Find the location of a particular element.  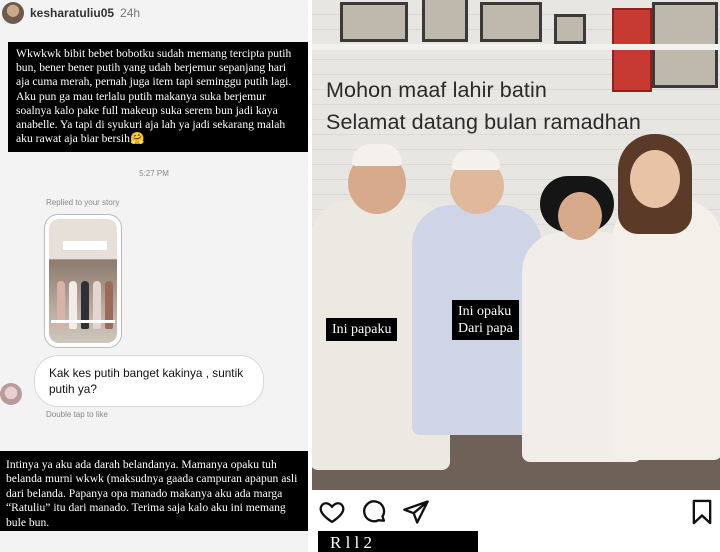

red-phone-box is located at coordinates (632, 50).